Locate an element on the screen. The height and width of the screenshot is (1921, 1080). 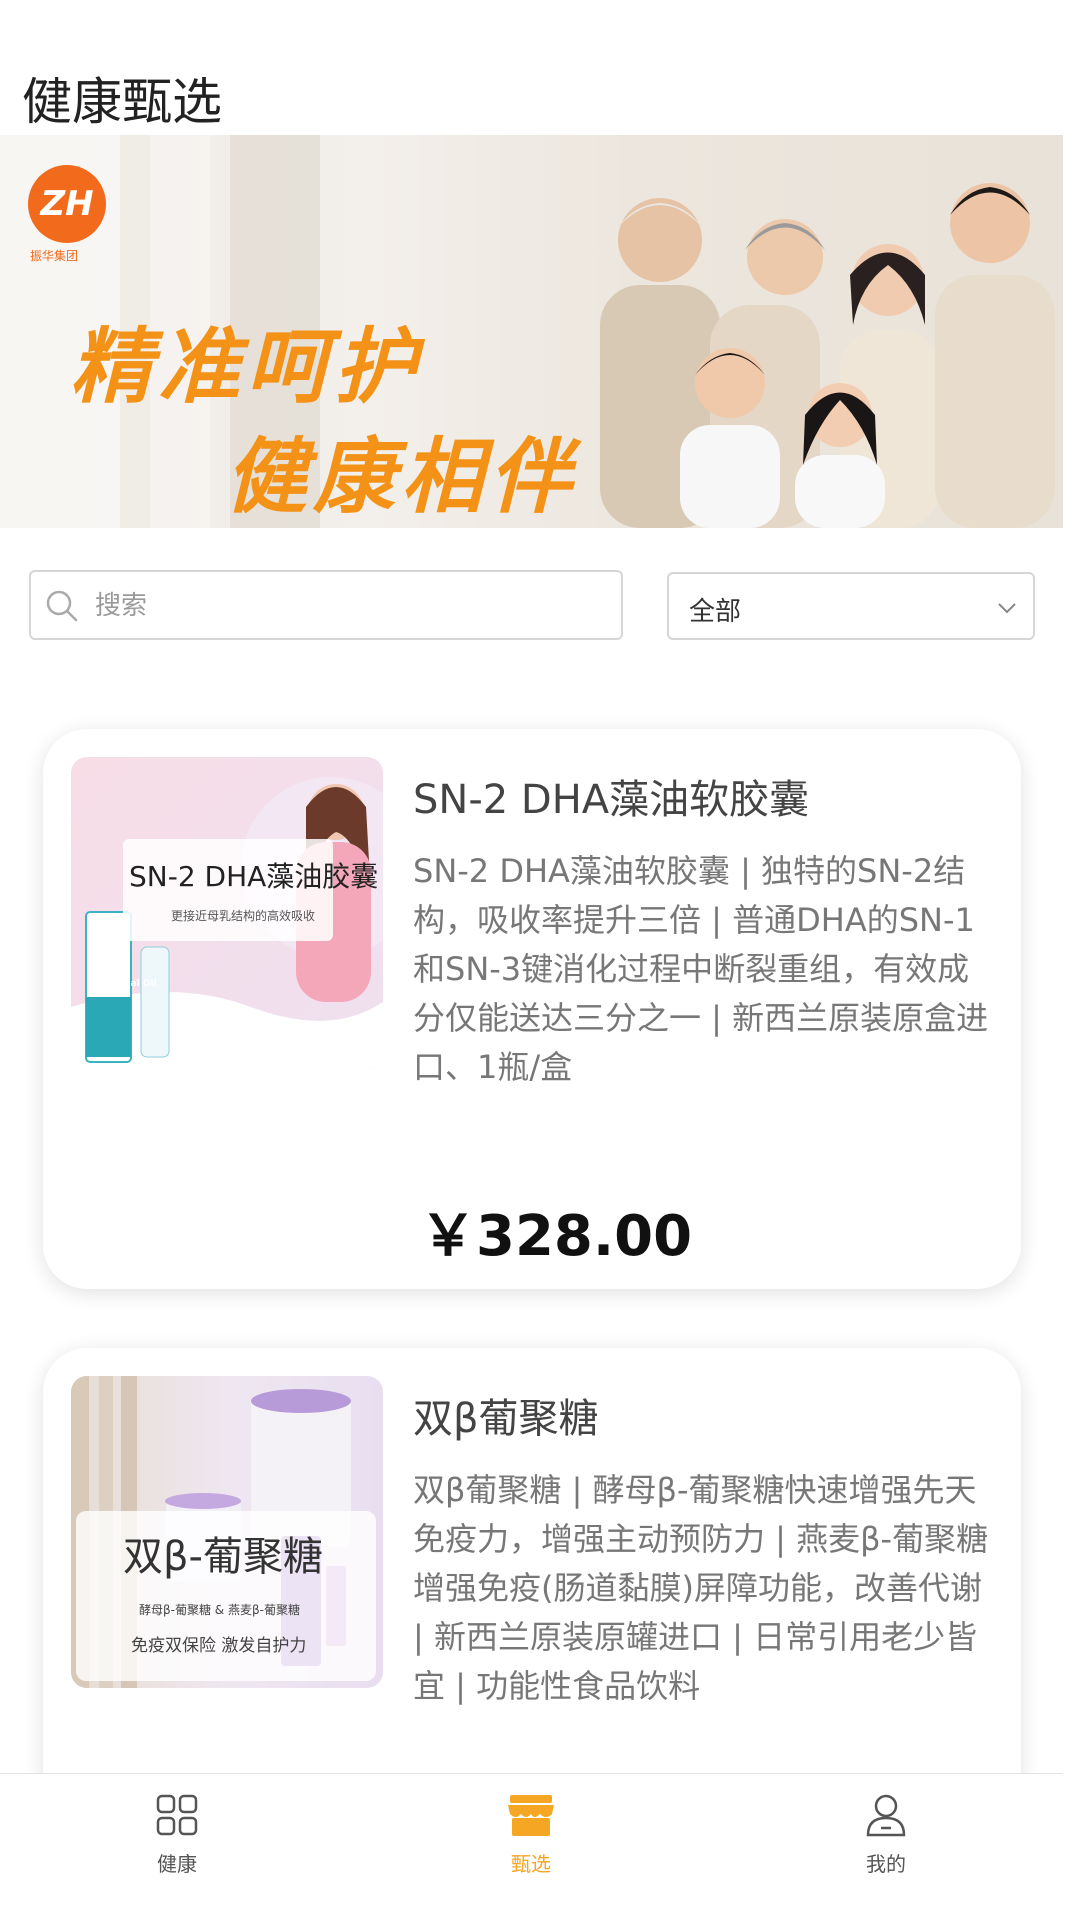
tab-selection: 甄选 is located at coordinates (531, 1834).